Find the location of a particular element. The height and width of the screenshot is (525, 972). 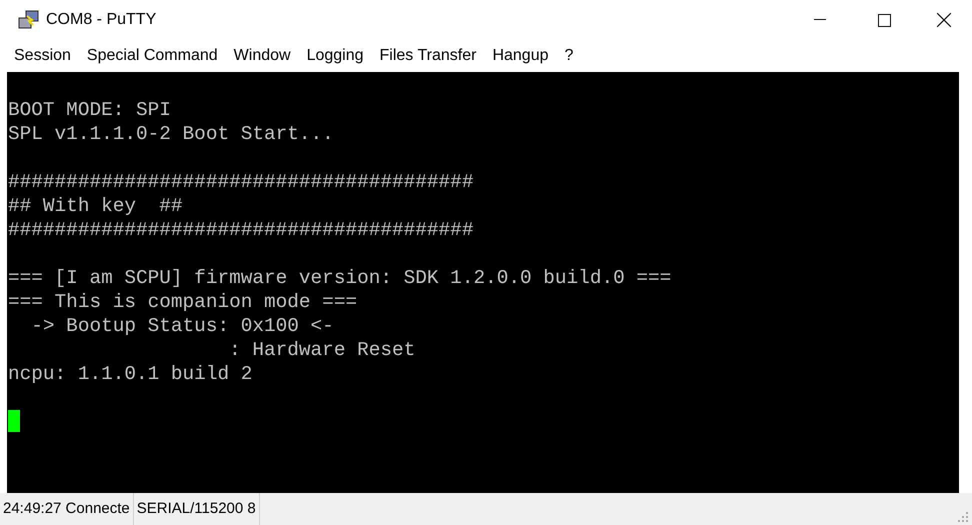

terminal-line: : Hardware Reset is located at coordinates (322, 350).